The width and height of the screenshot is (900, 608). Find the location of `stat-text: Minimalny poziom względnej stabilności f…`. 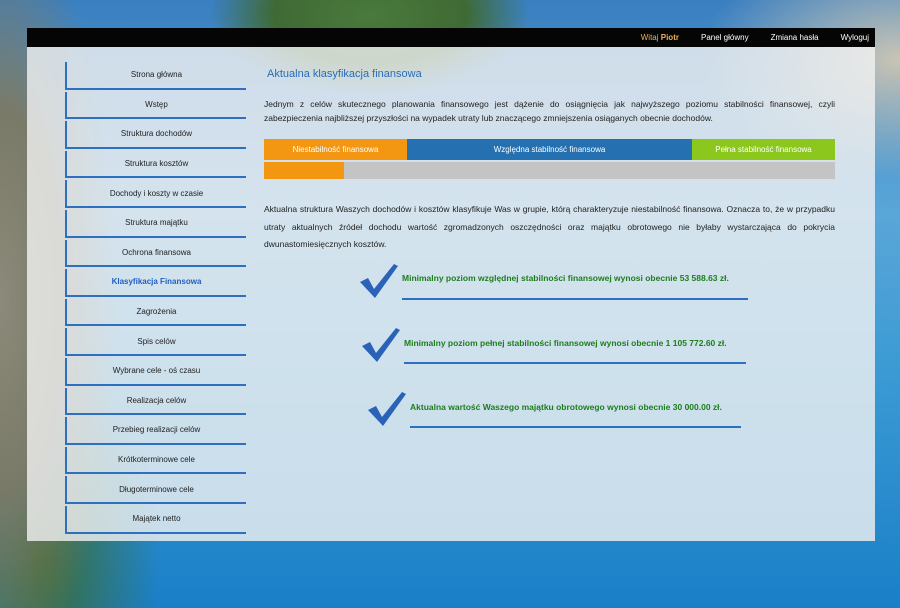

stat-text: Minimalny poziom względnej stabilności f… is located at coordinates (565, 278).